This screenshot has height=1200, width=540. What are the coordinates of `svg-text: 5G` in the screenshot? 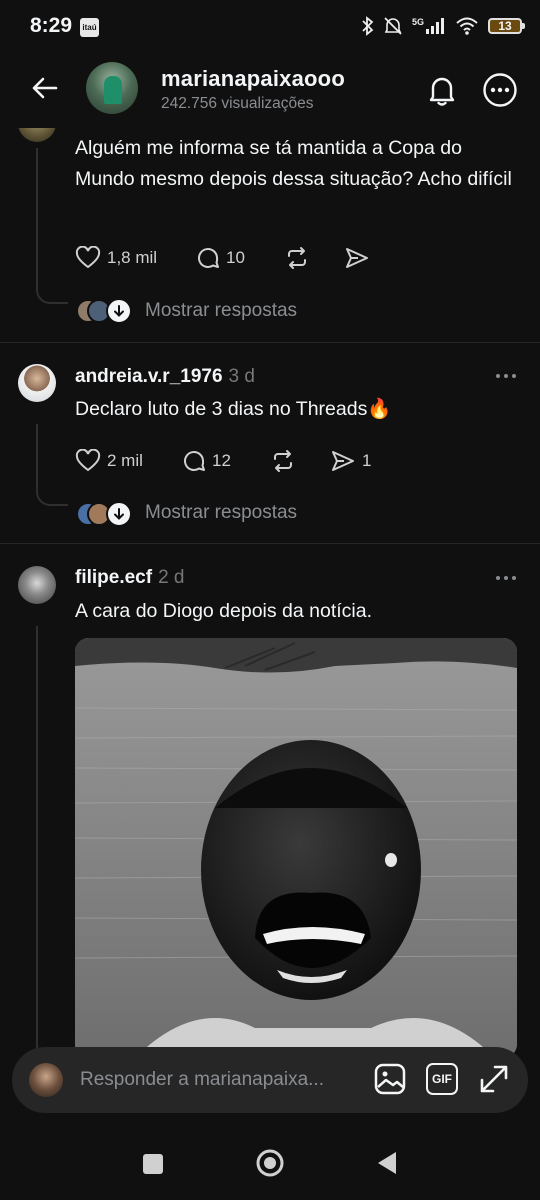 It's located at (418, 22).